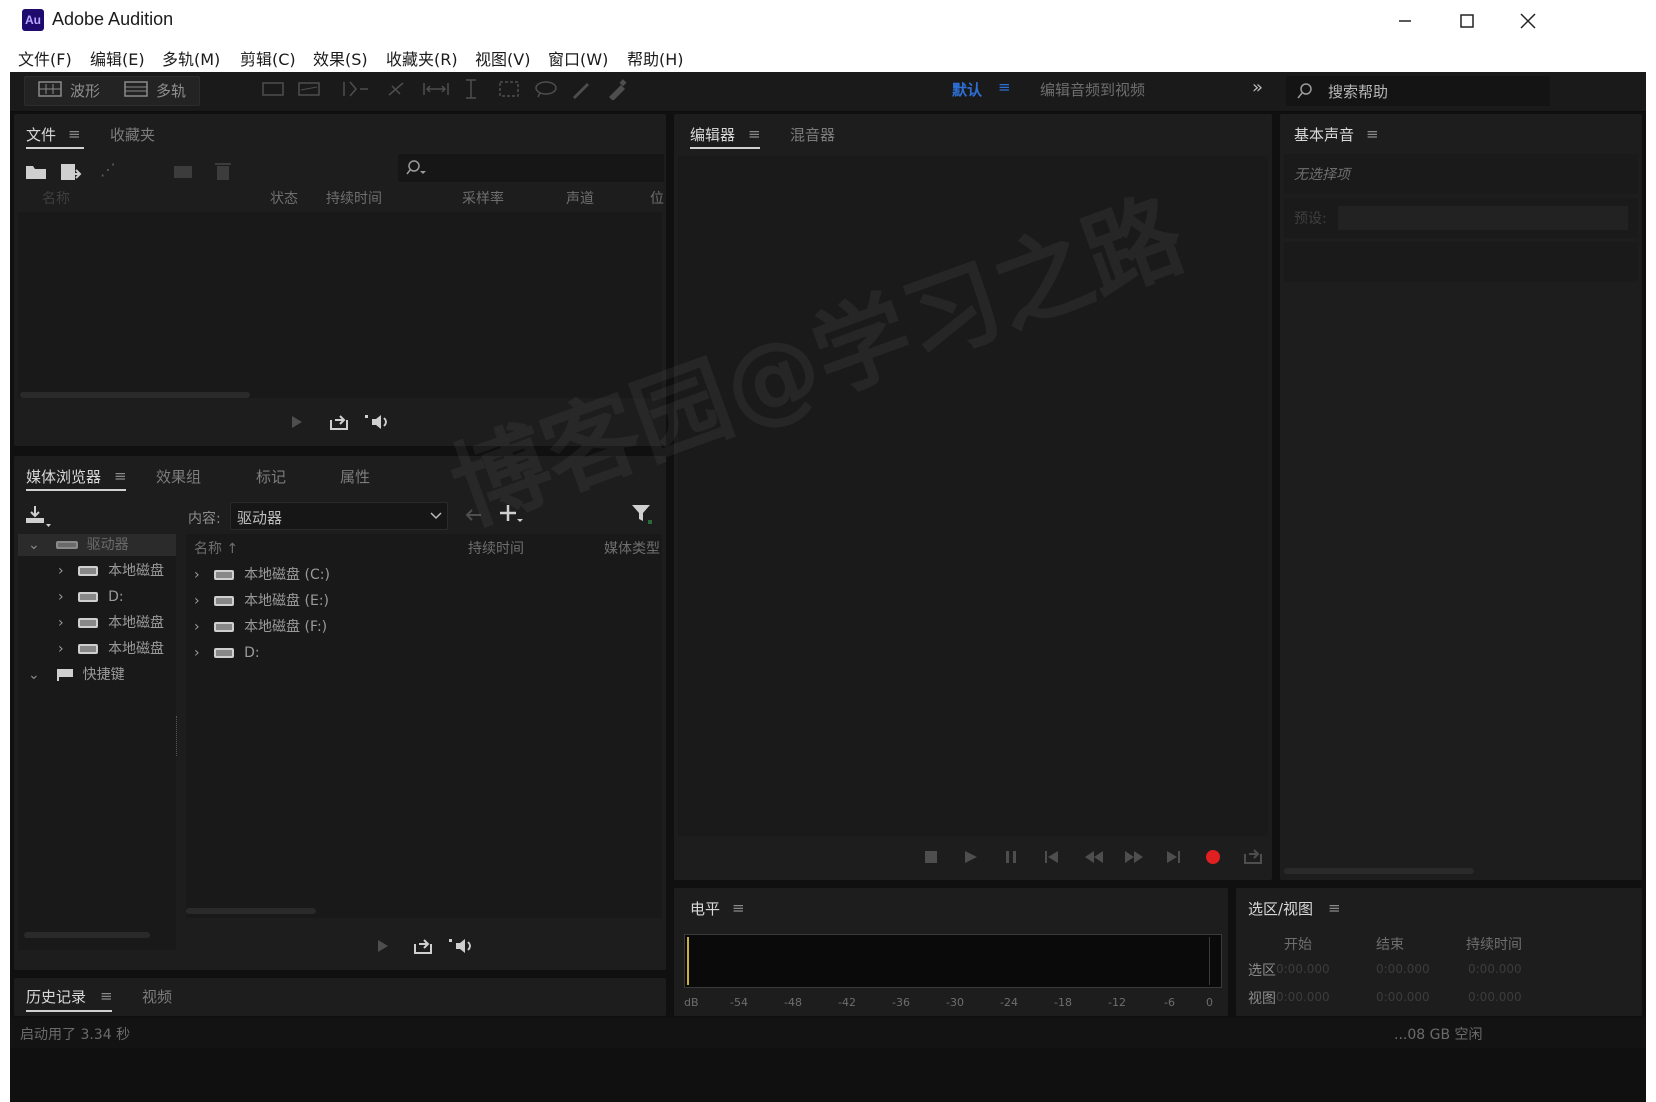  Describe the element at coordinates (273, 89) in the screenshot. I see `spectral-display-icon` at that location.